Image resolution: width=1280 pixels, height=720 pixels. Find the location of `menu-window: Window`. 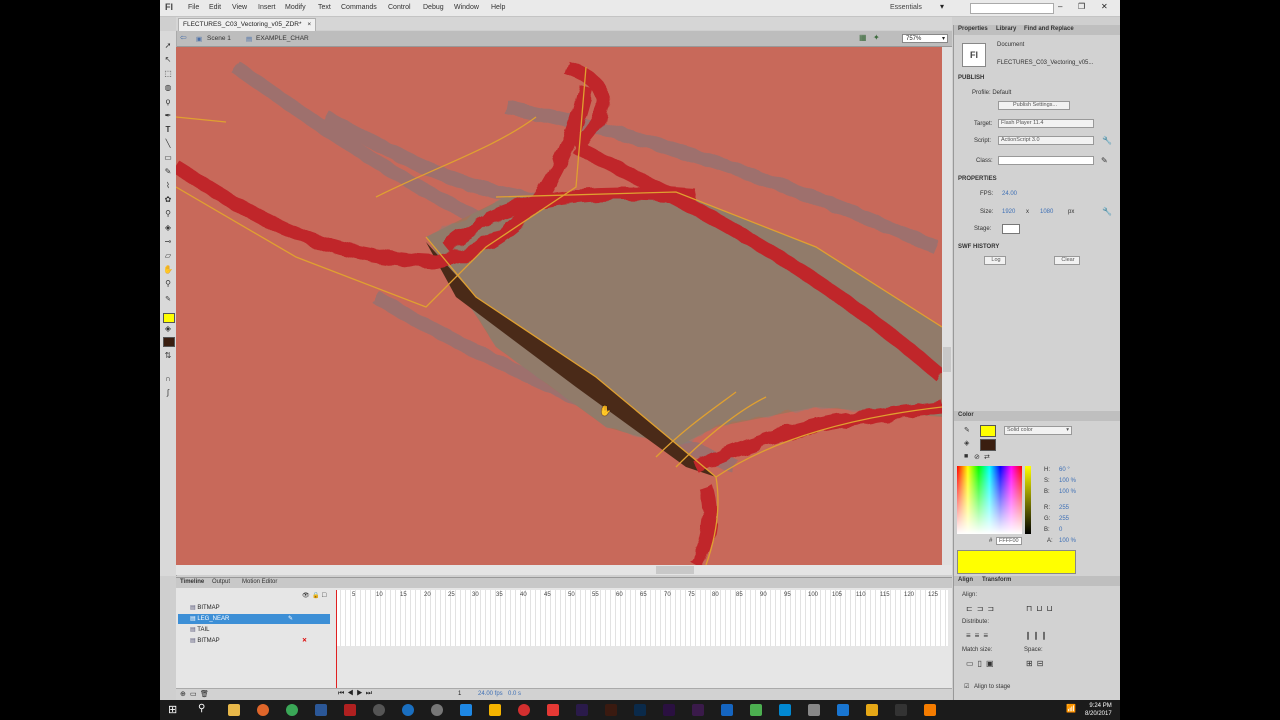

menu-window: Window is located at coordinates (466, 7).